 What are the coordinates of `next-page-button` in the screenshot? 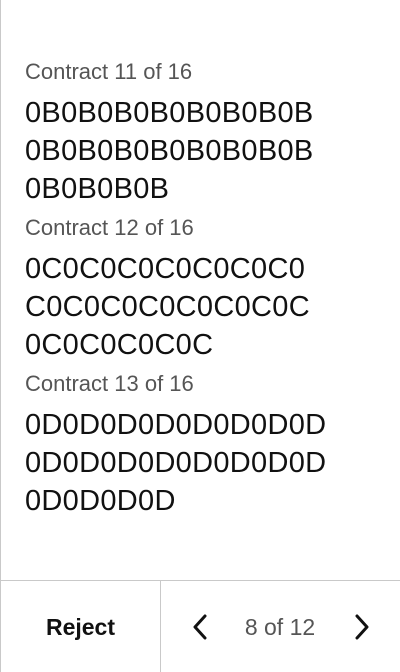 It's located at (361, 627).